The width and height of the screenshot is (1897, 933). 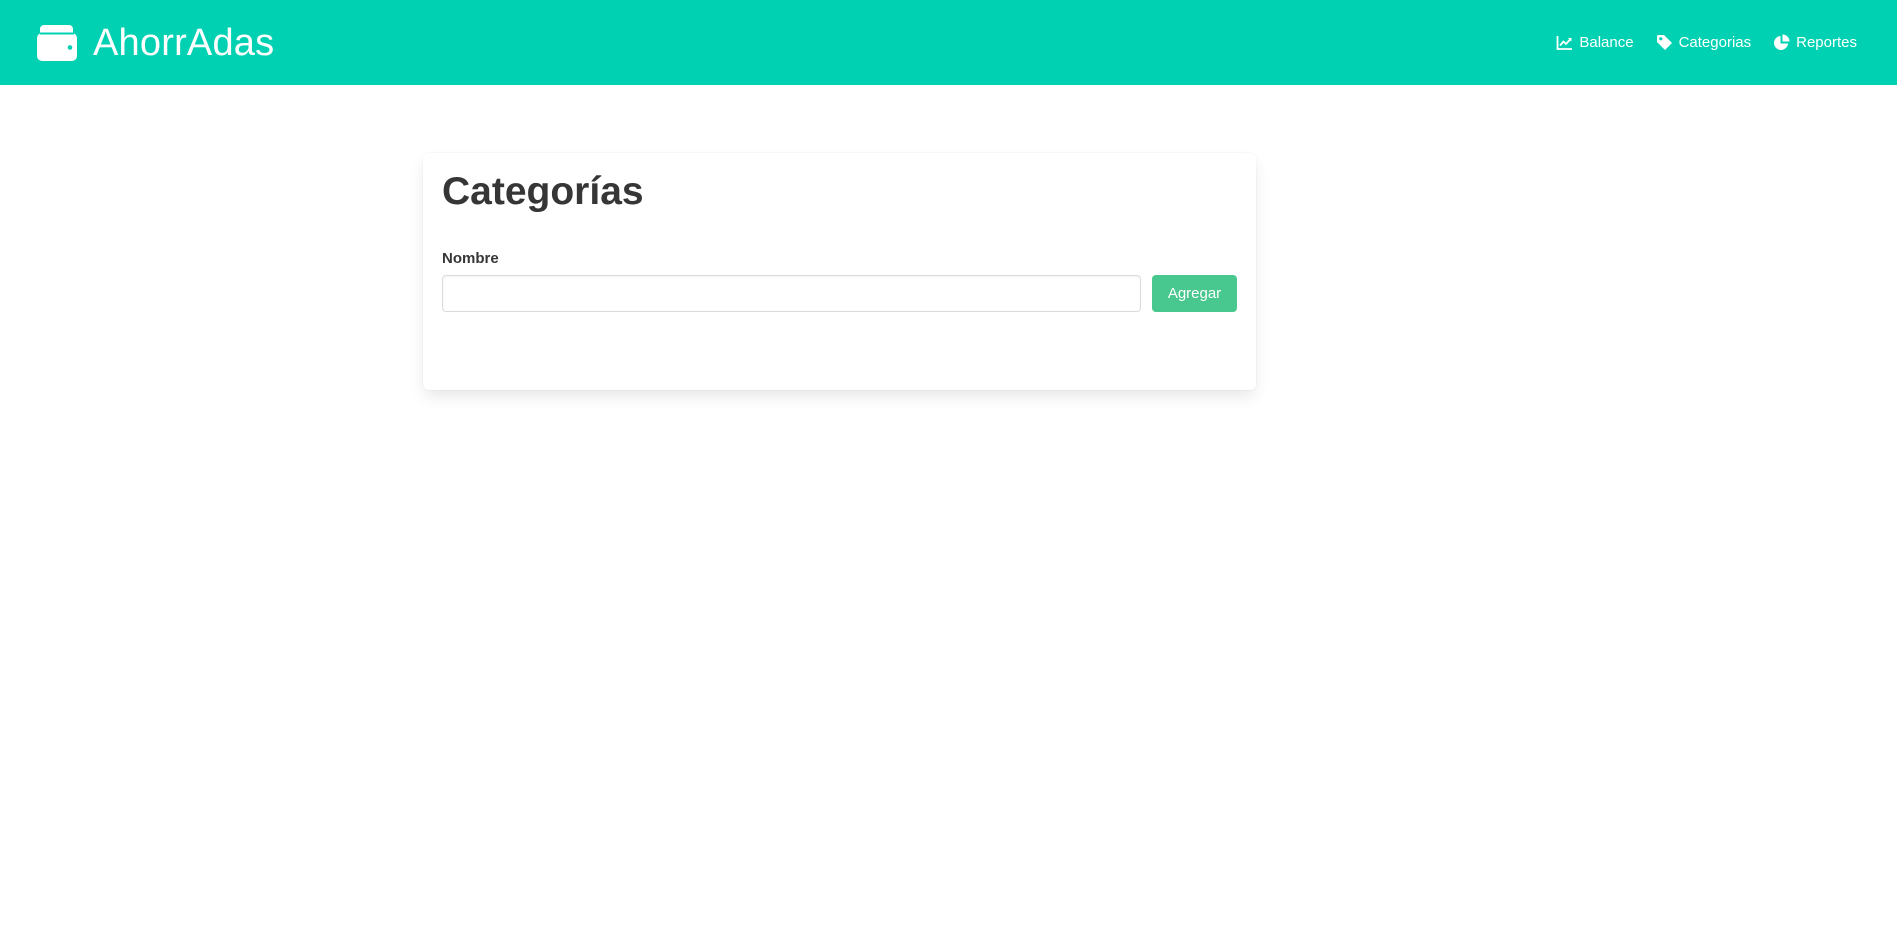 I want to click on nav-item-balance-label: Balance, so click(x=1606, y=42).